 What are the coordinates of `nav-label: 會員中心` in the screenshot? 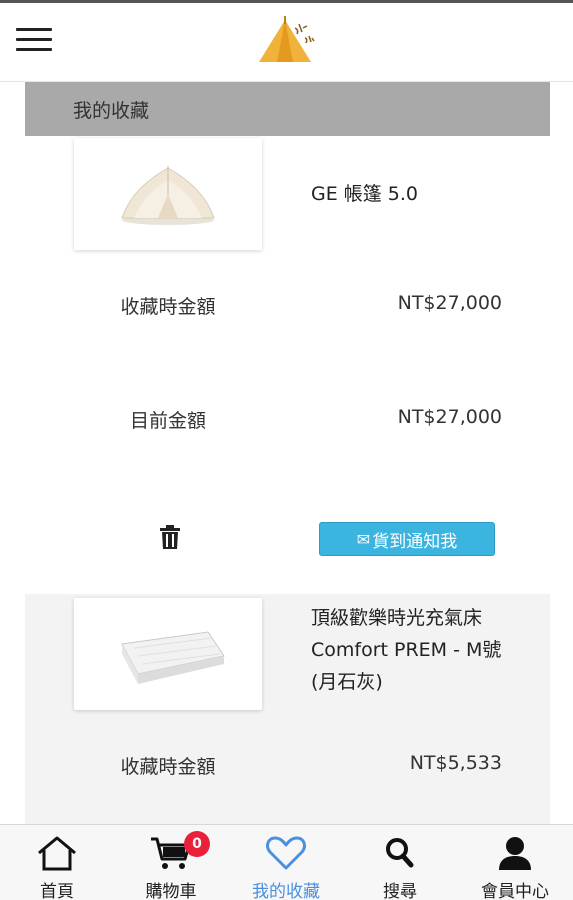 It's located at (515, 891).